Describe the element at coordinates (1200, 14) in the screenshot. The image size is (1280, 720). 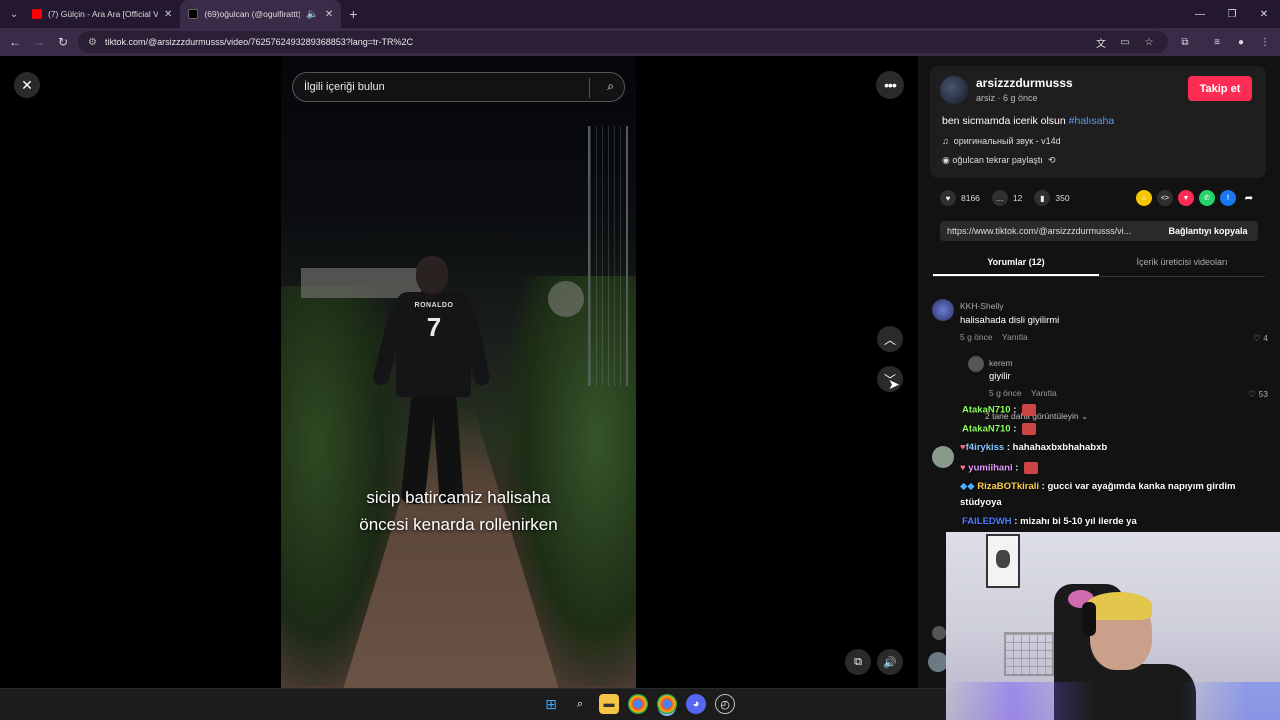
I see `minimize-button: —` at that location.